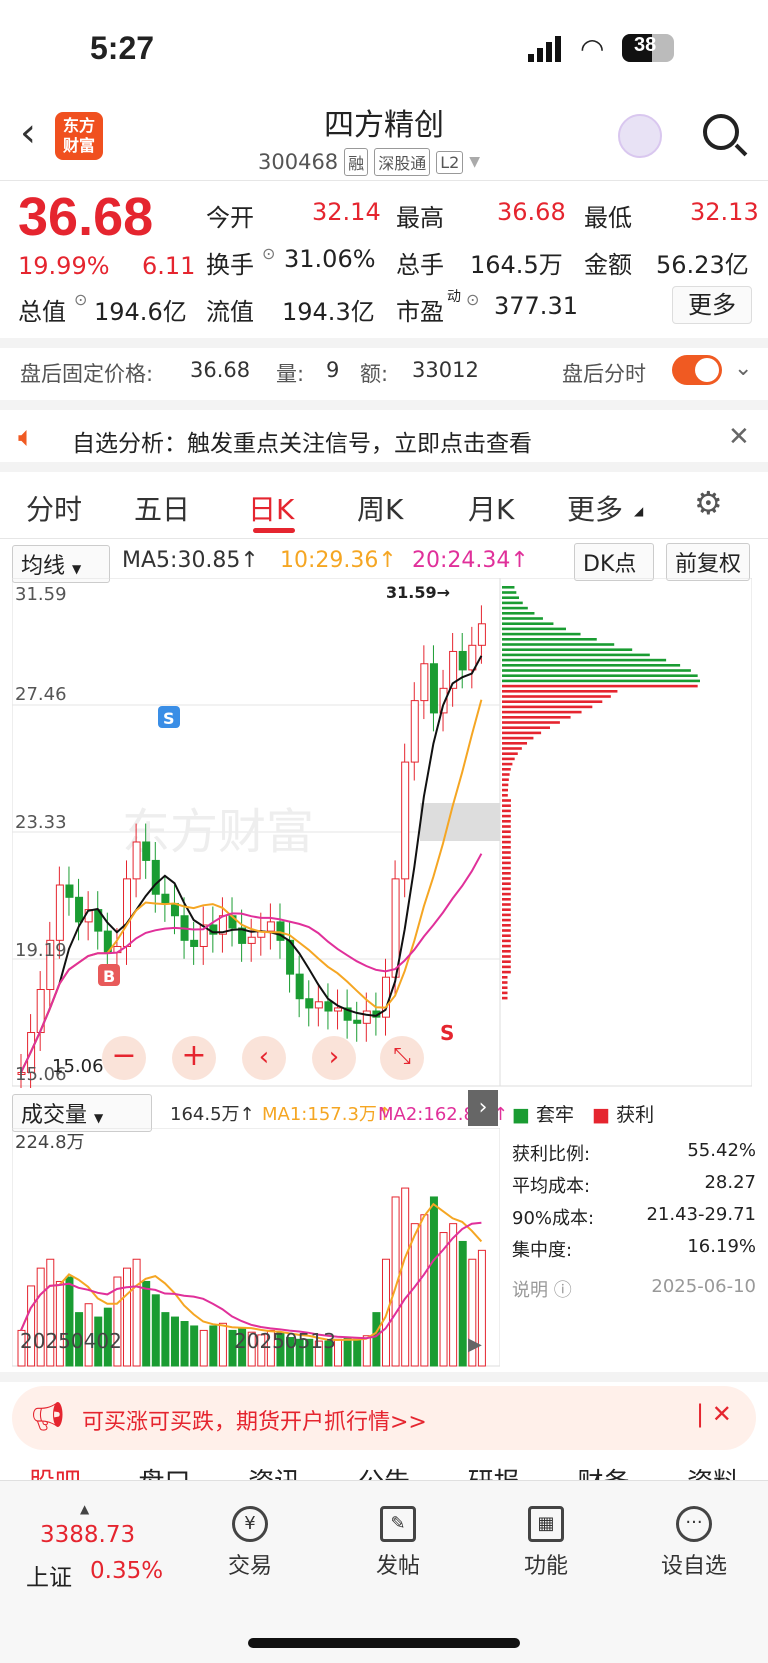 This screenshot has height=1663, width=768. What do you see at coordinates (645, 45) in the screenshot?
I see `battery-level: 38` at bounding box center [645, 45].